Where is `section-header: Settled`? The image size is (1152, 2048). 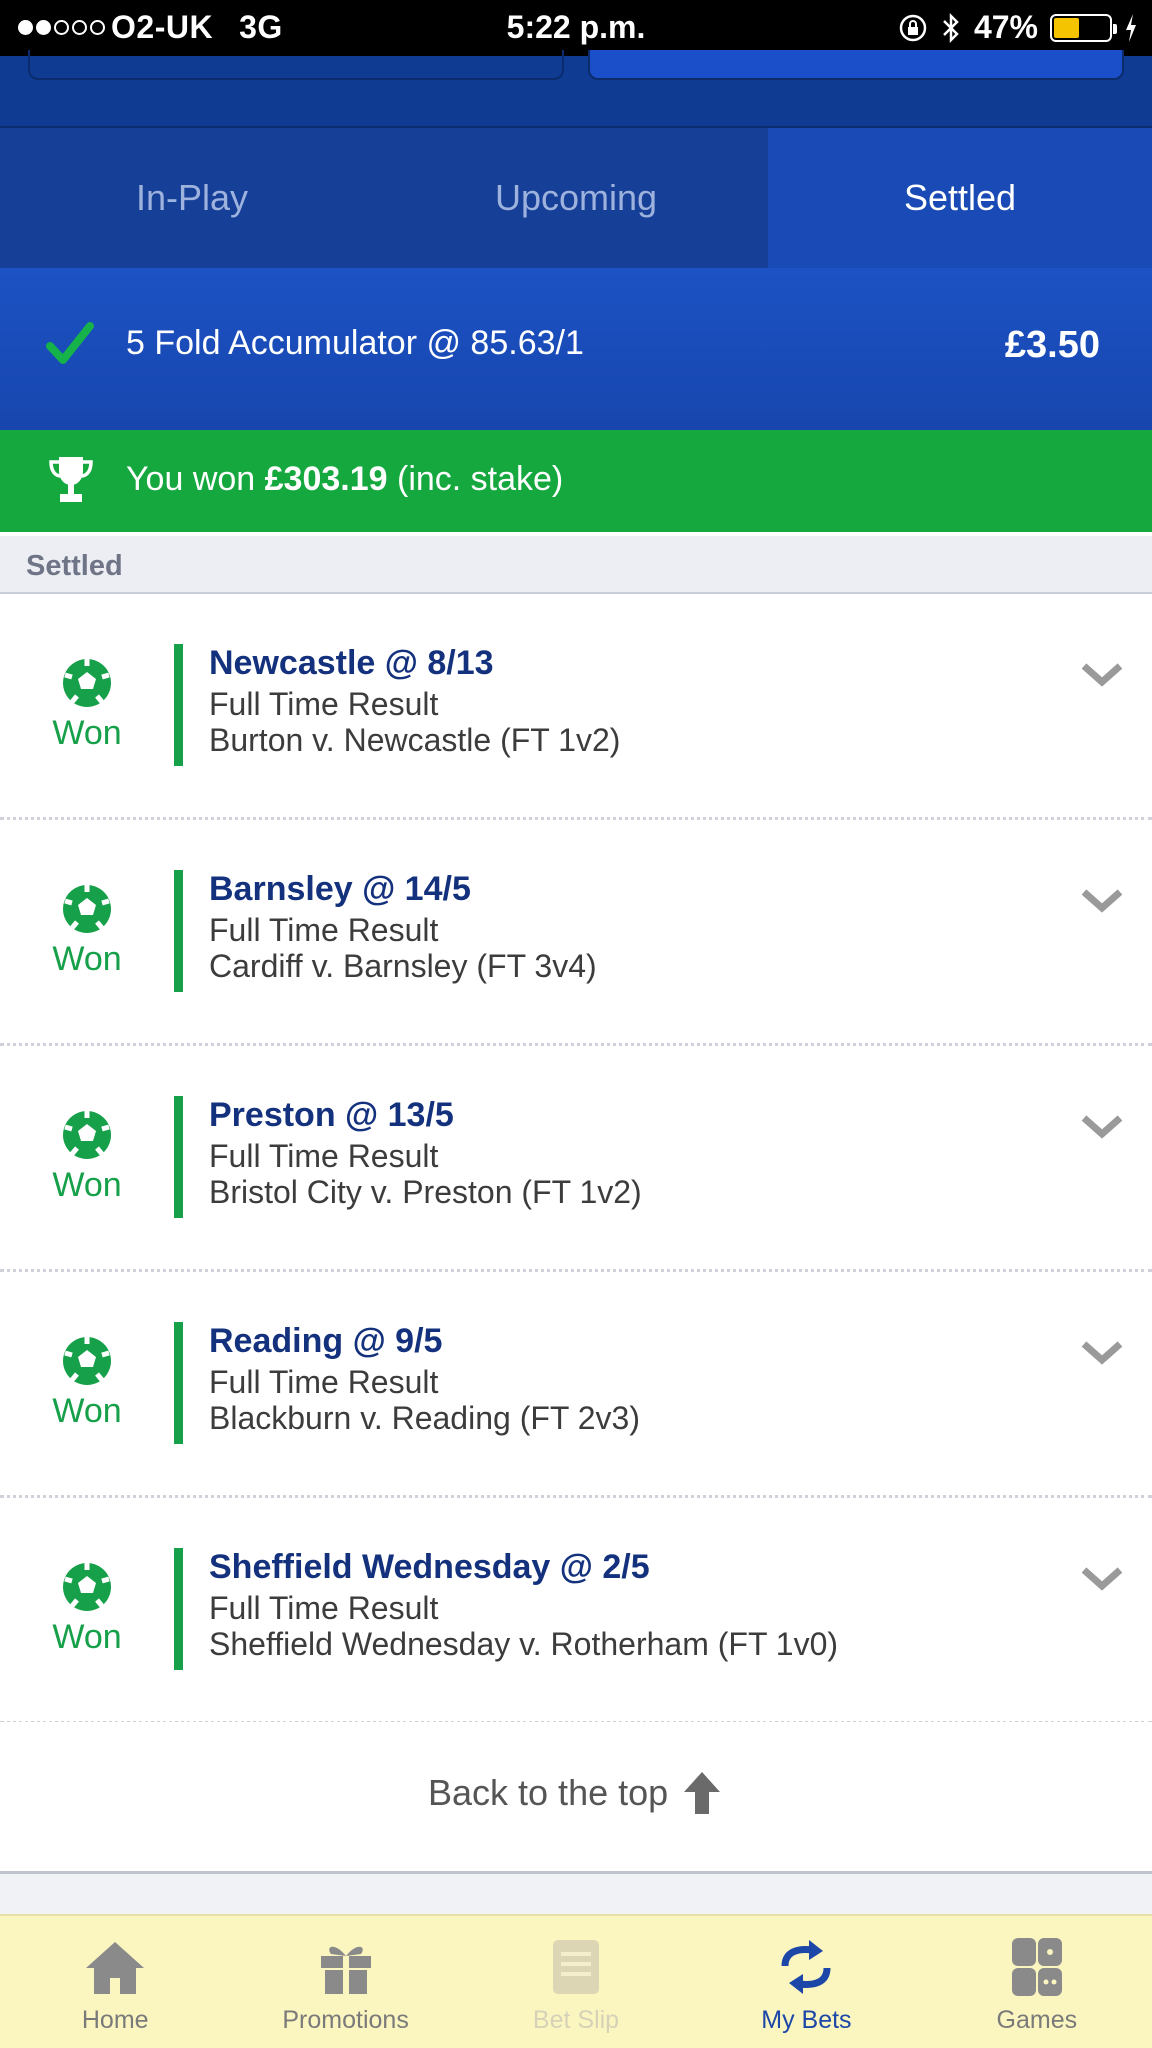 section-header: Settled is located at coordinates (576, 563).